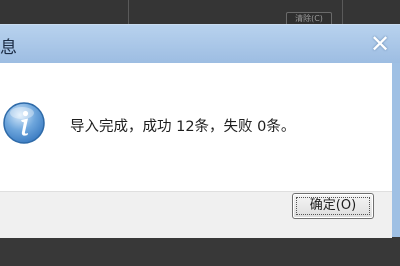 Image resolution: width=400 pixels, height=266 pixels. What do you see at coordinates (24, 123) in the screenshot?
I see `information-icon` at bounding box center [24, 123].